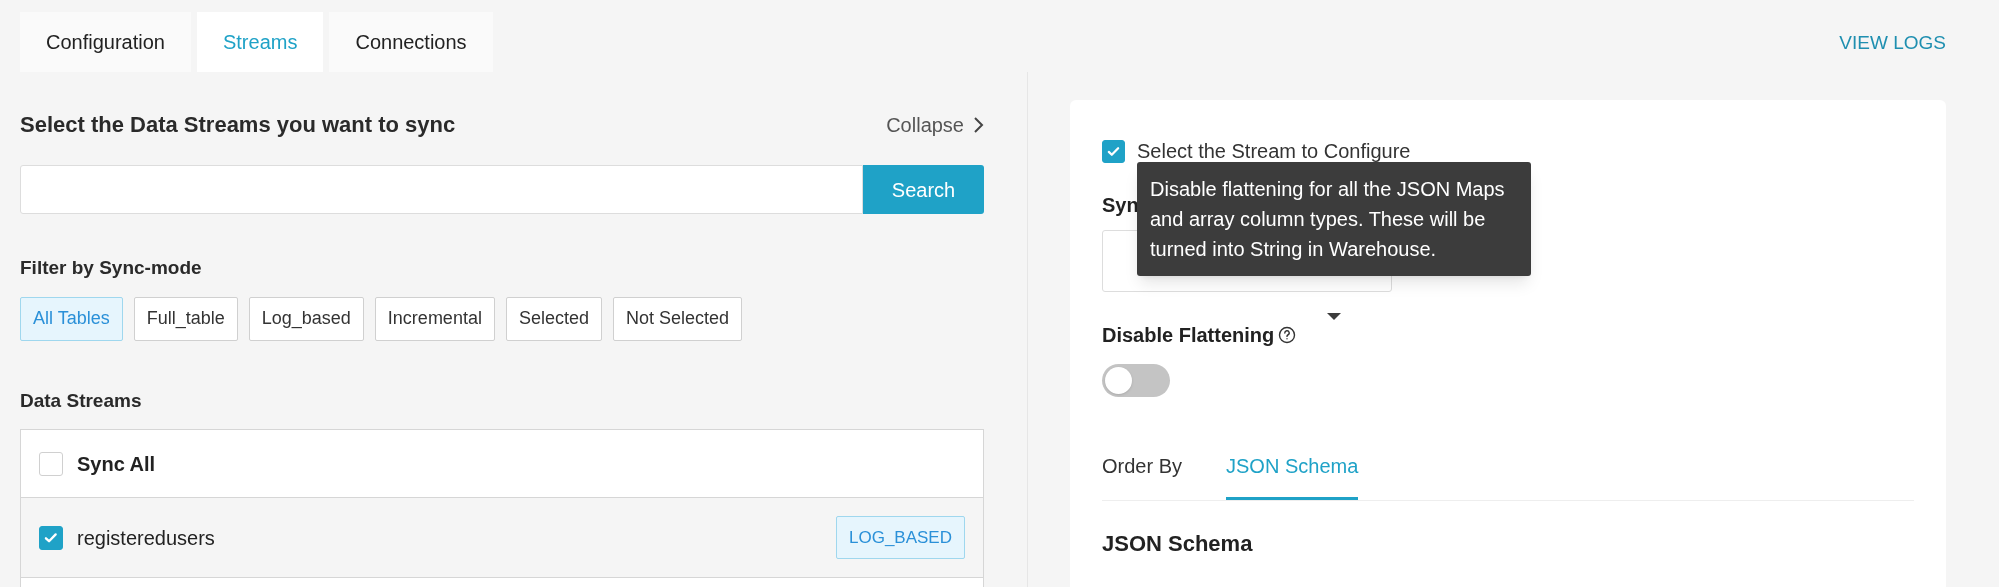 This screenshot has height=587, width=1999. What do you see at coordinates (1334, 219) in the screenshot?
I see `tooltip: Disable flattening for all the JSON Maps and array column types. These will be turned into String in Warehouse.` at bounding box center [1334, 219].